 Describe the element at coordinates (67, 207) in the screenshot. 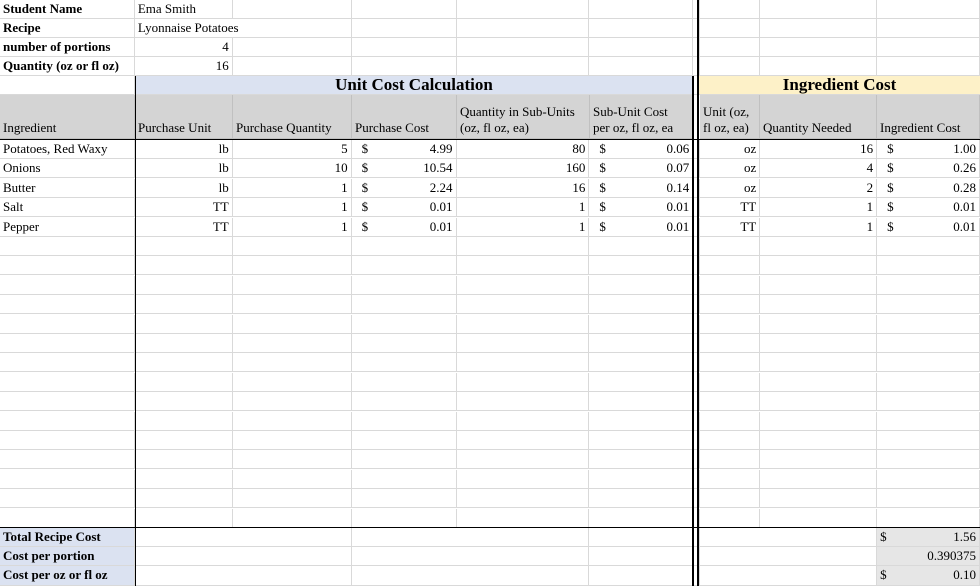

I see `ingredient-cell: Salt` at that location.